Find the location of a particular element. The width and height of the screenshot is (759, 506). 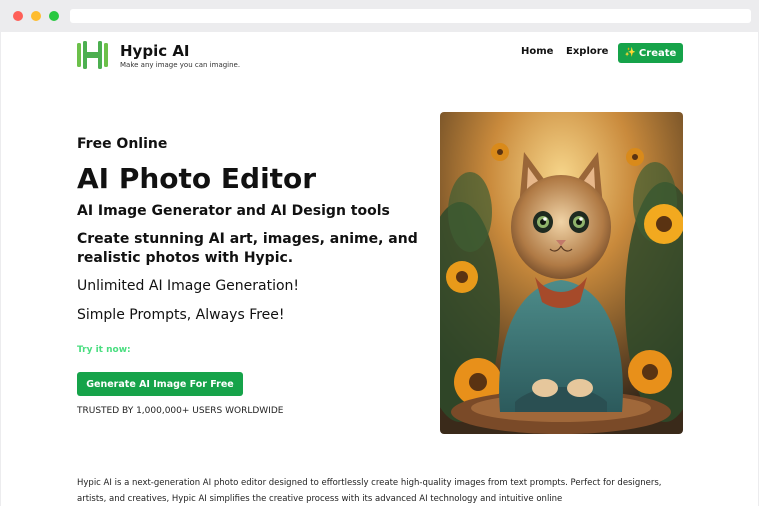

minimize-icon is located at coordinates (36, 16).